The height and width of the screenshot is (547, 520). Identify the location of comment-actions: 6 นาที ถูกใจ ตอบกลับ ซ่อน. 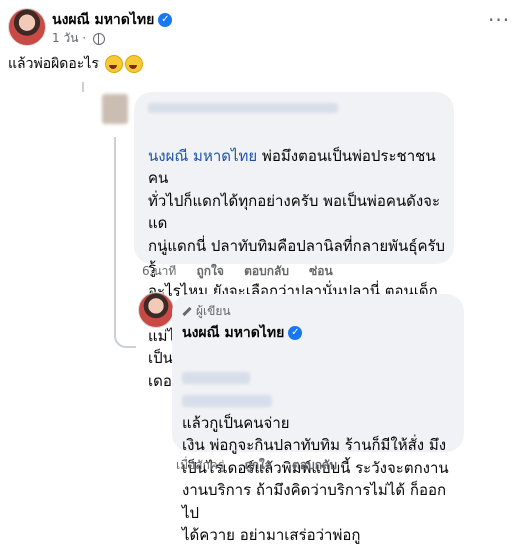
(245, 271).